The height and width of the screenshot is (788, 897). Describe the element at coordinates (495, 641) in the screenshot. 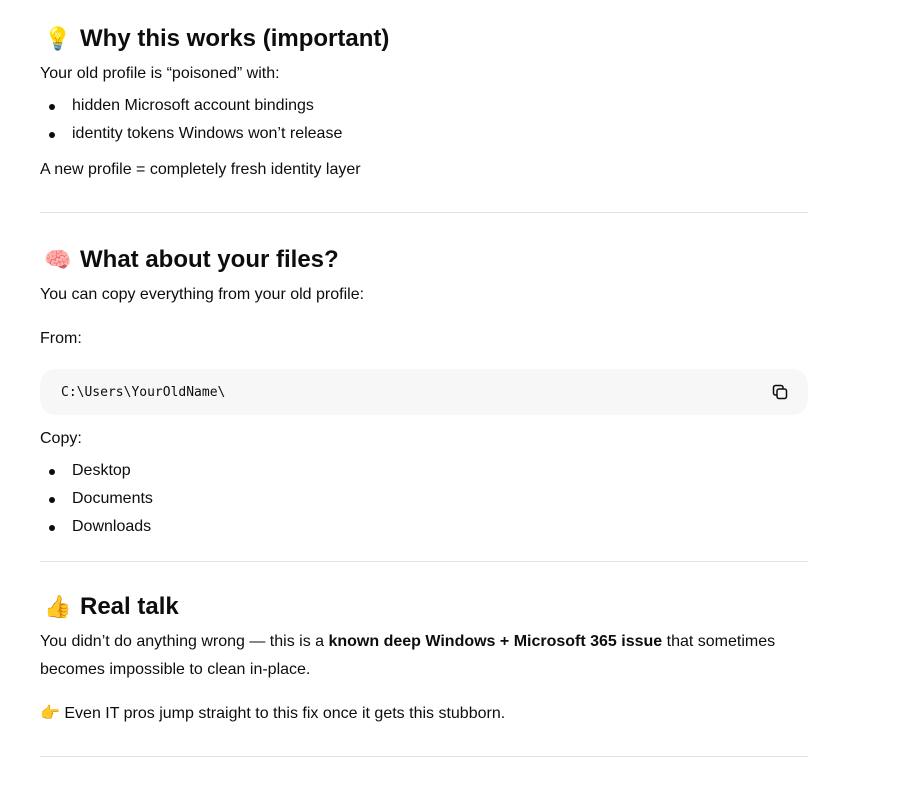

I see `bold-text: known deep Windows + Microsoft 365 issue` at that location.